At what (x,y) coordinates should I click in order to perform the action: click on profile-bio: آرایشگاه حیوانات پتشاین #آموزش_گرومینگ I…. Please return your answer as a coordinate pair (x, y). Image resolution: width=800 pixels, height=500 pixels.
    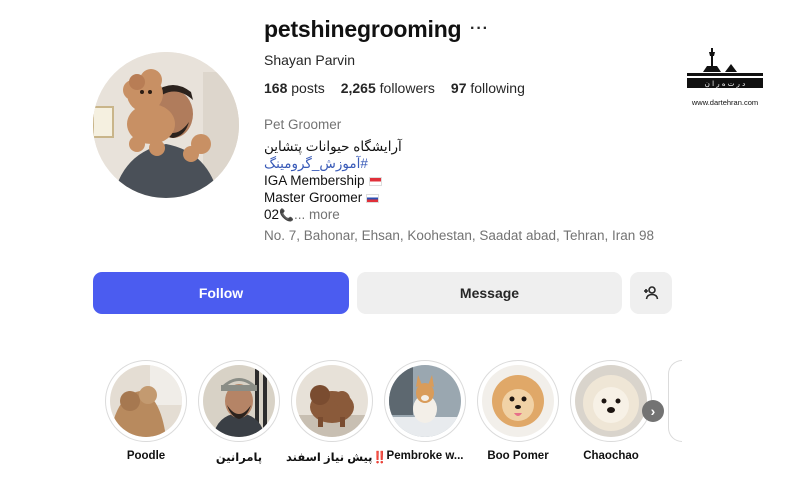
    Looking at the image, I should click on (333, 181).